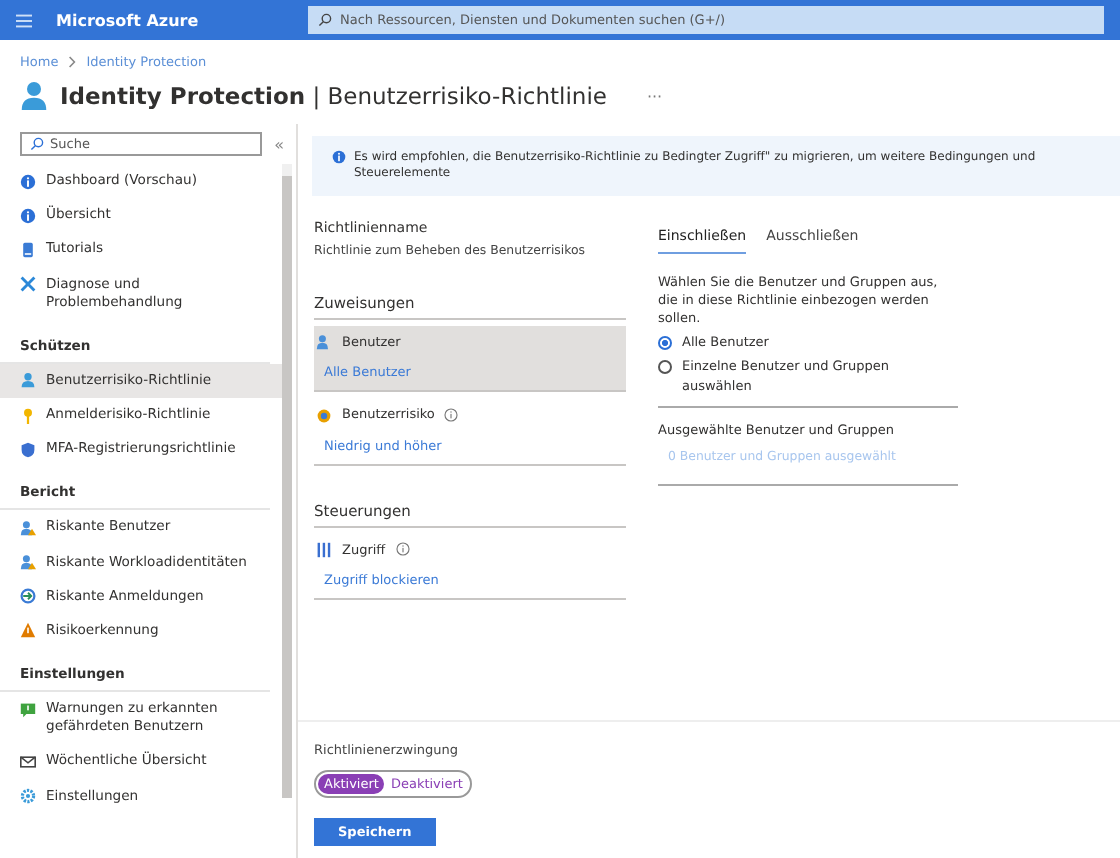 Image resolution: width=1120 pixels, height=858 pixels. I want to click on shield-icon, so click(28, 449).